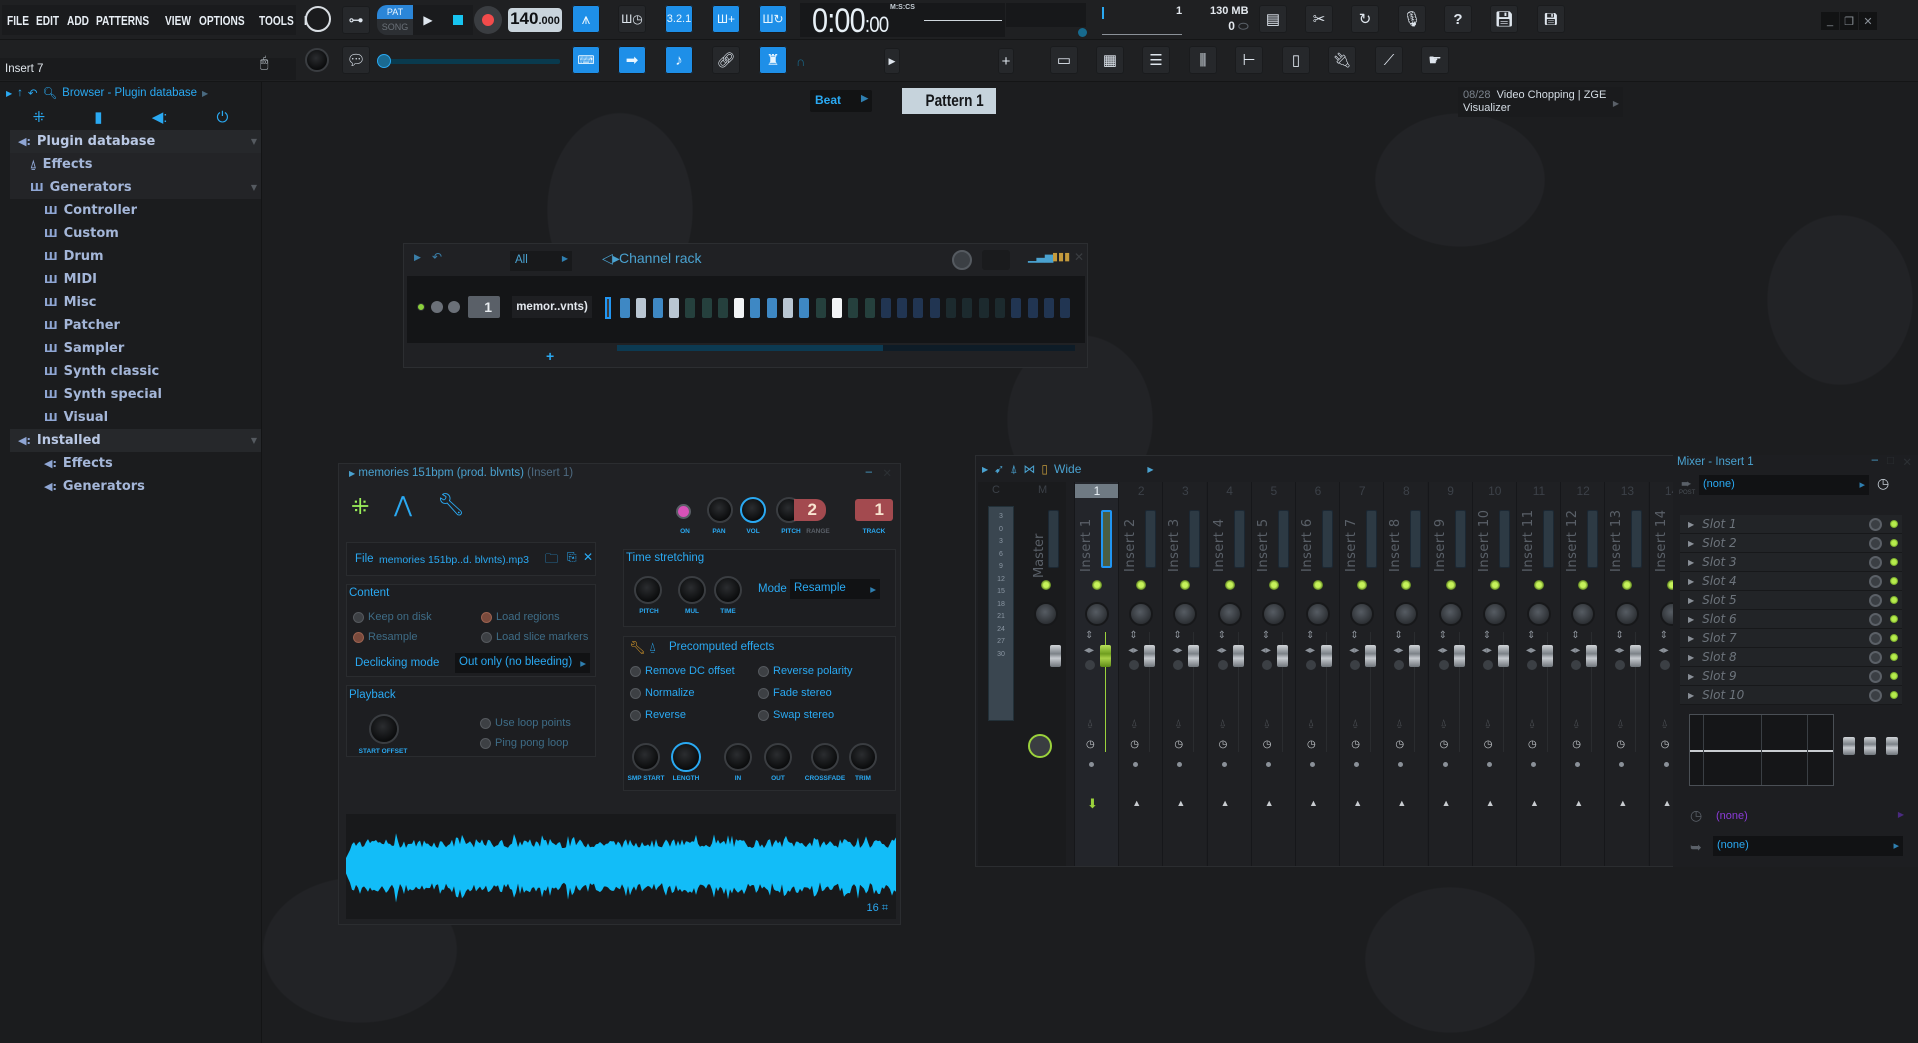 The height and width of the screenshot is (1043, 1918). I want to click on touch-controller-button: ⟋, so click(1389, 60).